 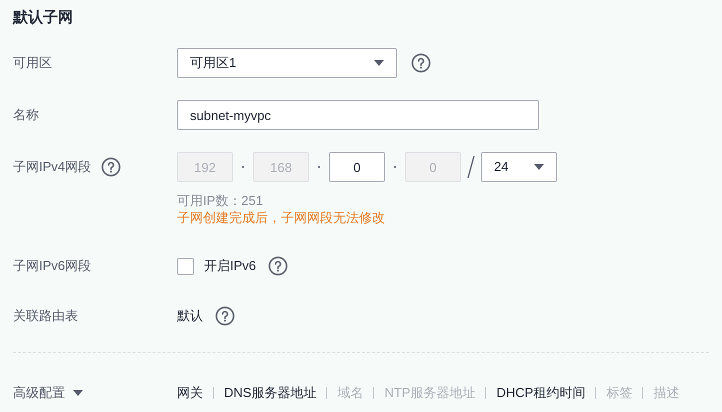 I want to click on section-title: 默认子网, so click(x=43, y=18).